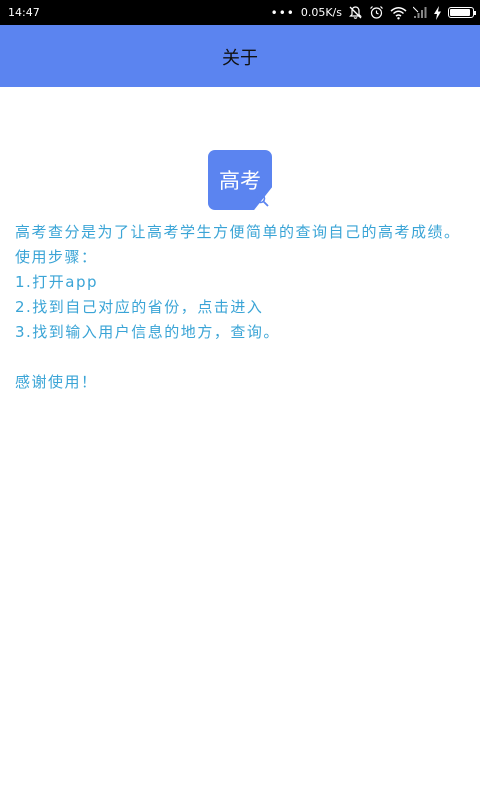 The image size is (480, 800). I want to click on charging-icon, so click(437, 12).